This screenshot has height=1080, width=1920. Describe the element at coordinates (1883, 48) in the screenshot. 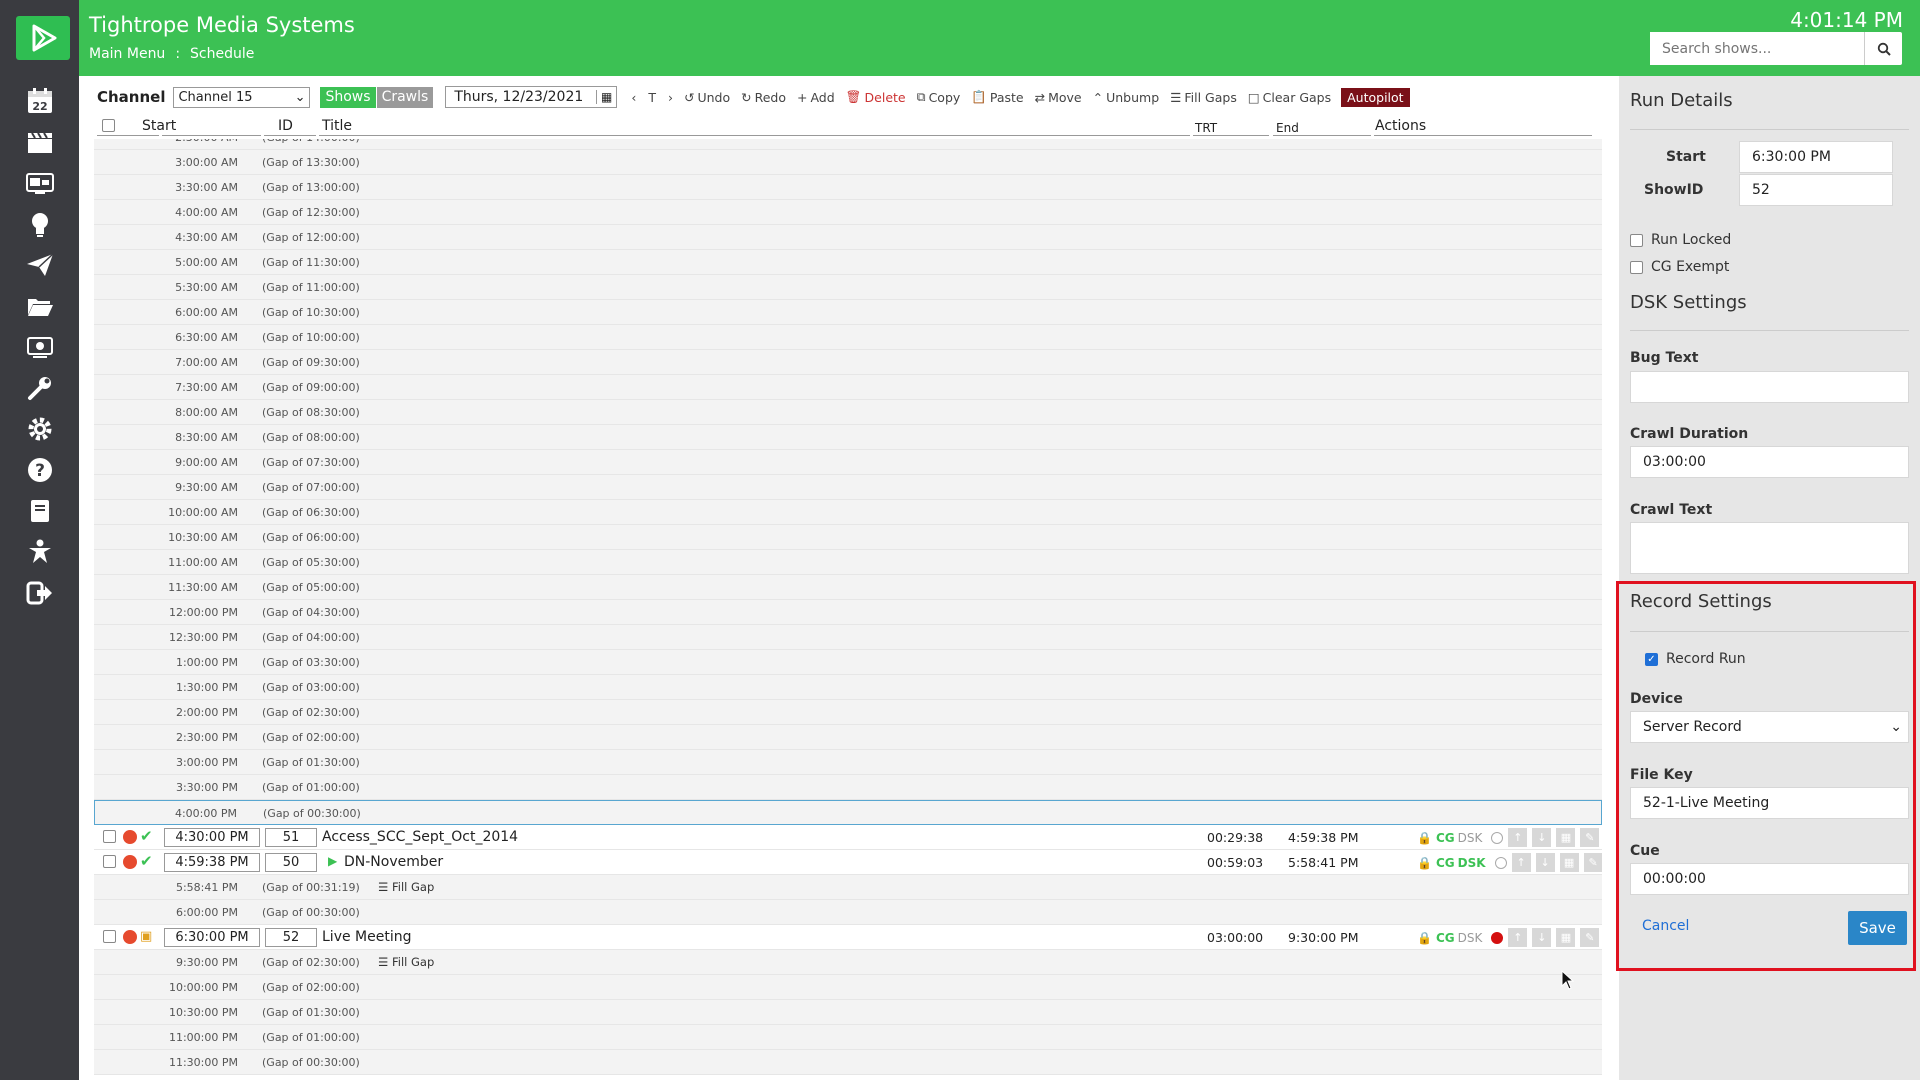

I see `search-button` at that location.